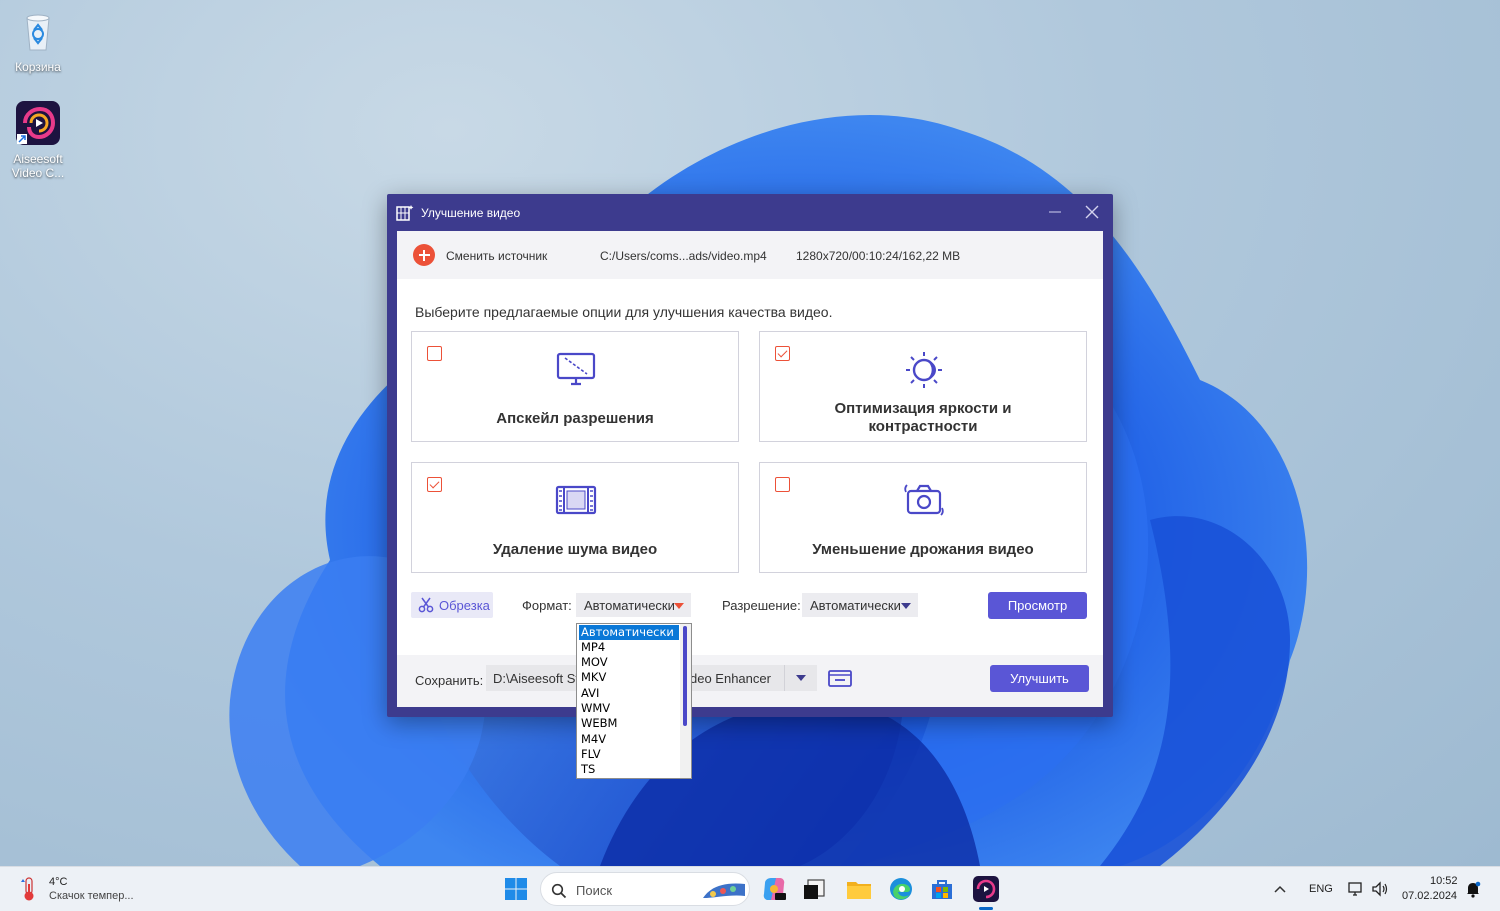  Describe the element at coordinates (1473, 889) in the screenshot. I see `notification-bell-icon` at that location.